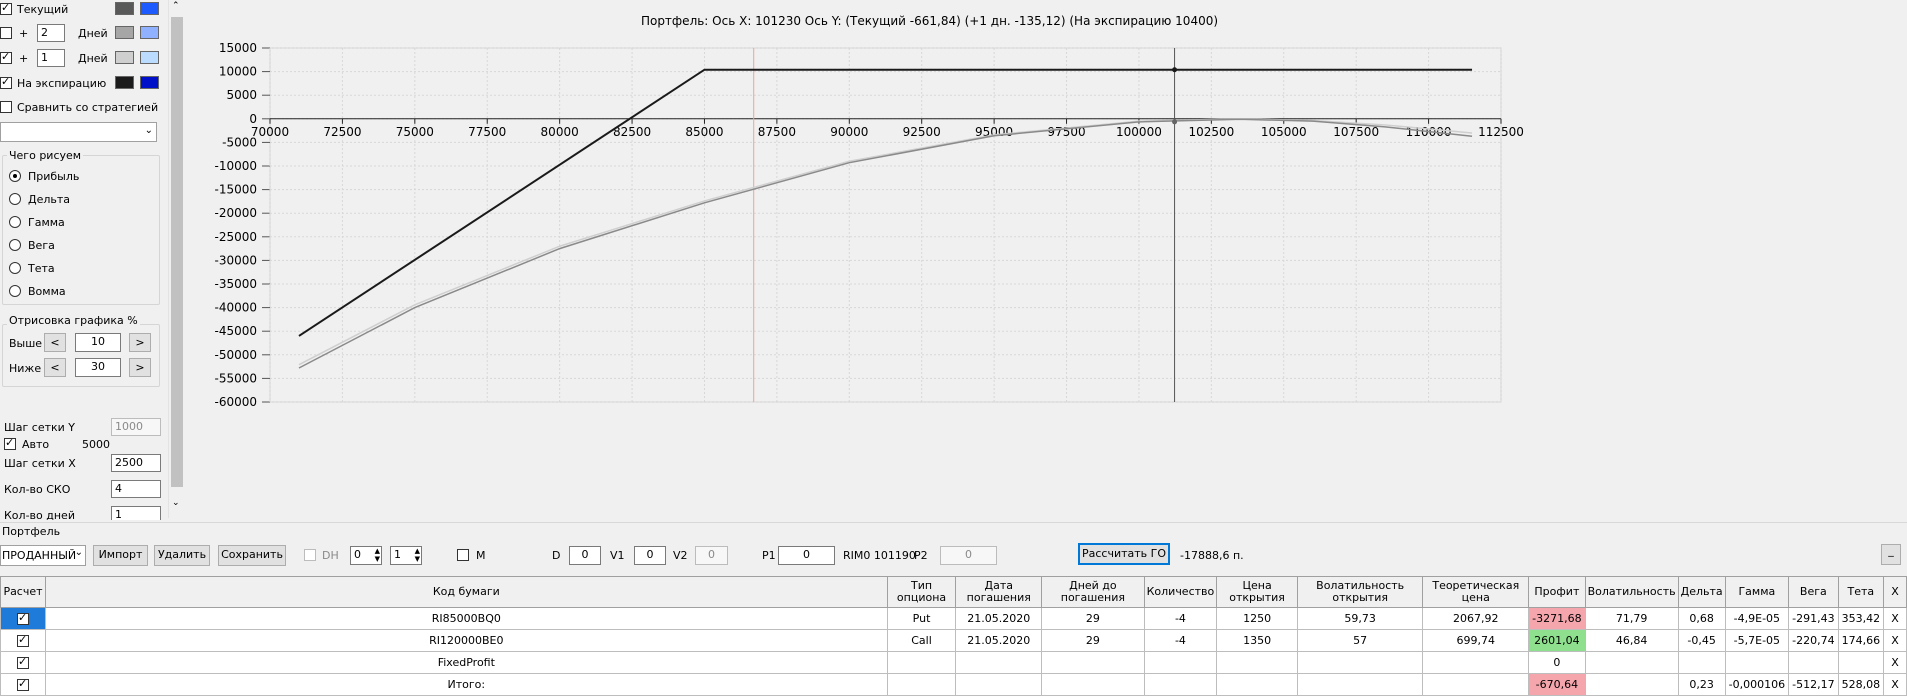 Image resolution: width=1907 pixels, height=697 pixels. I want to click on spin-input-2: 1 ▲ ▼, so click(406, 555).